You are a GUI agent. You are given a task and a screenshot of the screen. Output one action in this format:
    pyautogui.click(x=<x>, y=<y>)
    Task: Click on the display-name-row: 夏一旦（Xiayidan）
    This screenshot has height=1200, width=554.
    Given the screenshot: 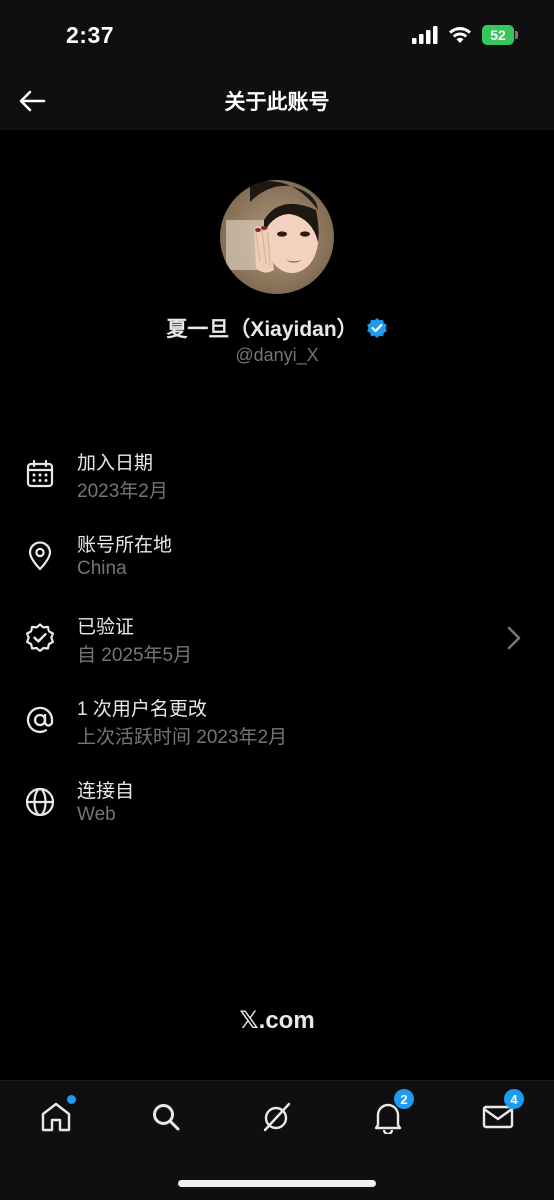 What is the action you would take?
    pyautogui.click(x=277, y=328)
    